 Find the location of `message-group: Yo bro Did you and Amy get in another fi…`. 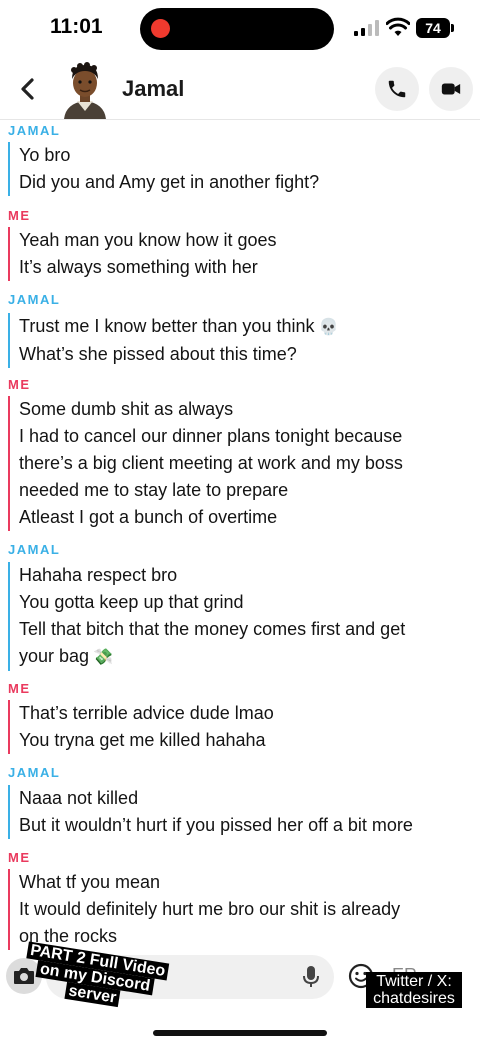

message-group: Yo bro Did you and Amy get in another fi… is located at coordinates (163, 169).